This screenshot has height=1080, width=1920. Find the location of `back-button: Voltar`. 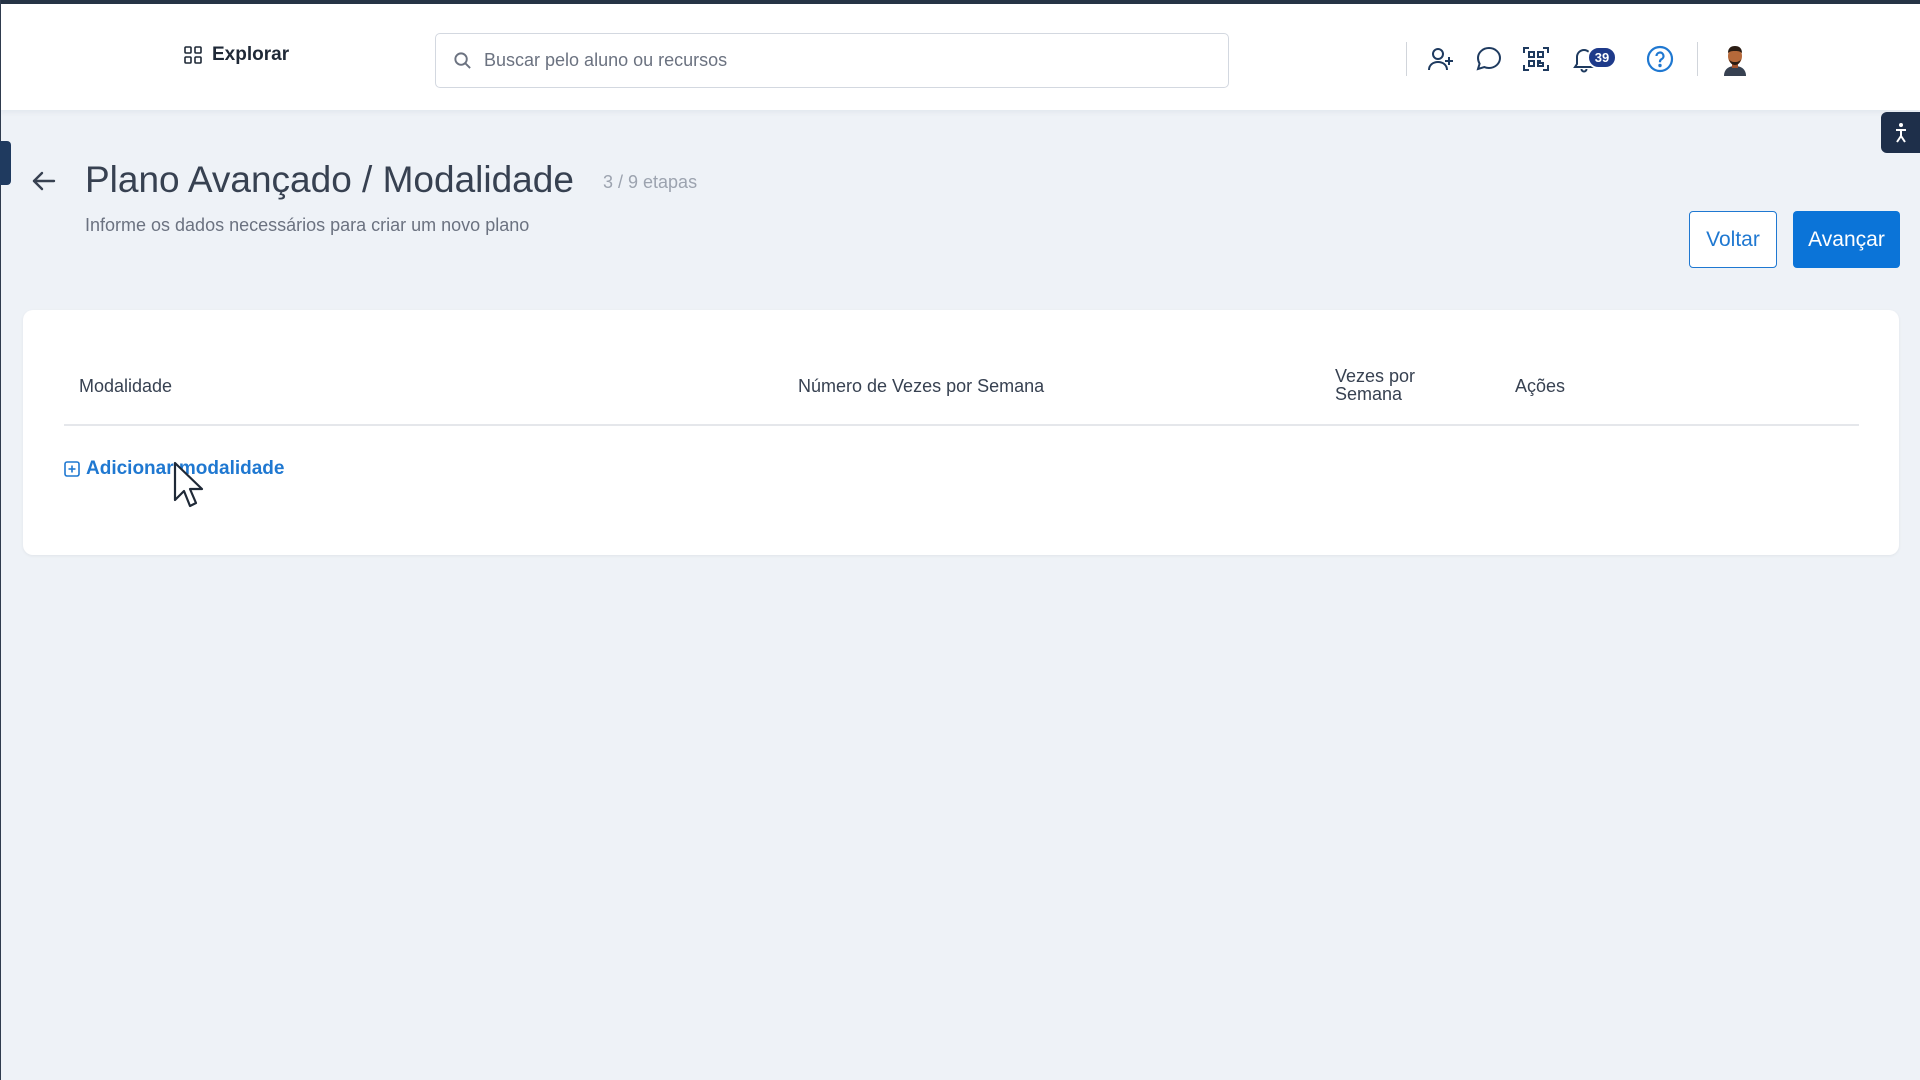

back-button: Voltar is located at coordinates (1733, 239).